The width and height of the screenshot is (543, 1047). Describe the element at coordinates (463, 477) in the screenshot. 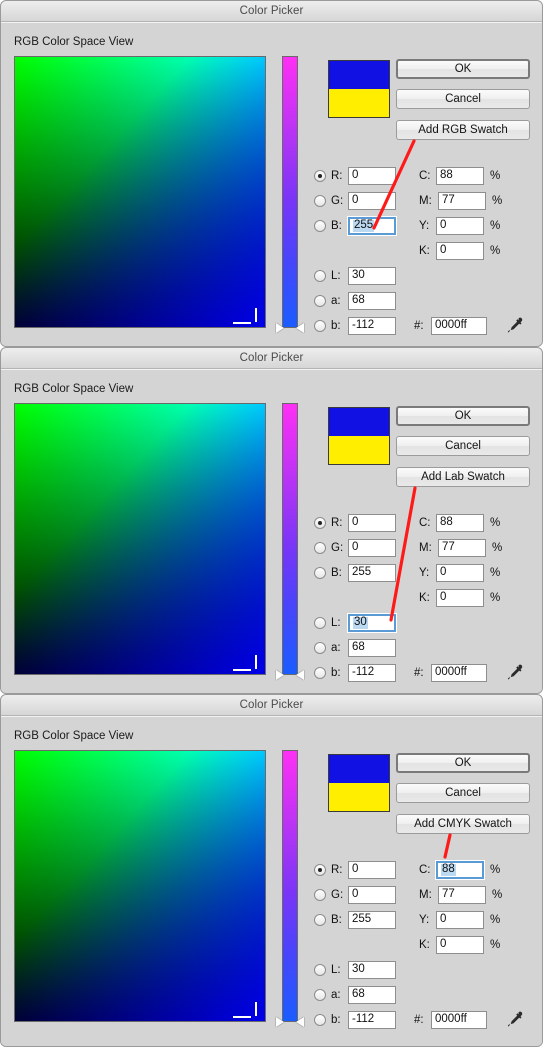

I see `add-swatch-button: Add Lab Swatch` at that location.